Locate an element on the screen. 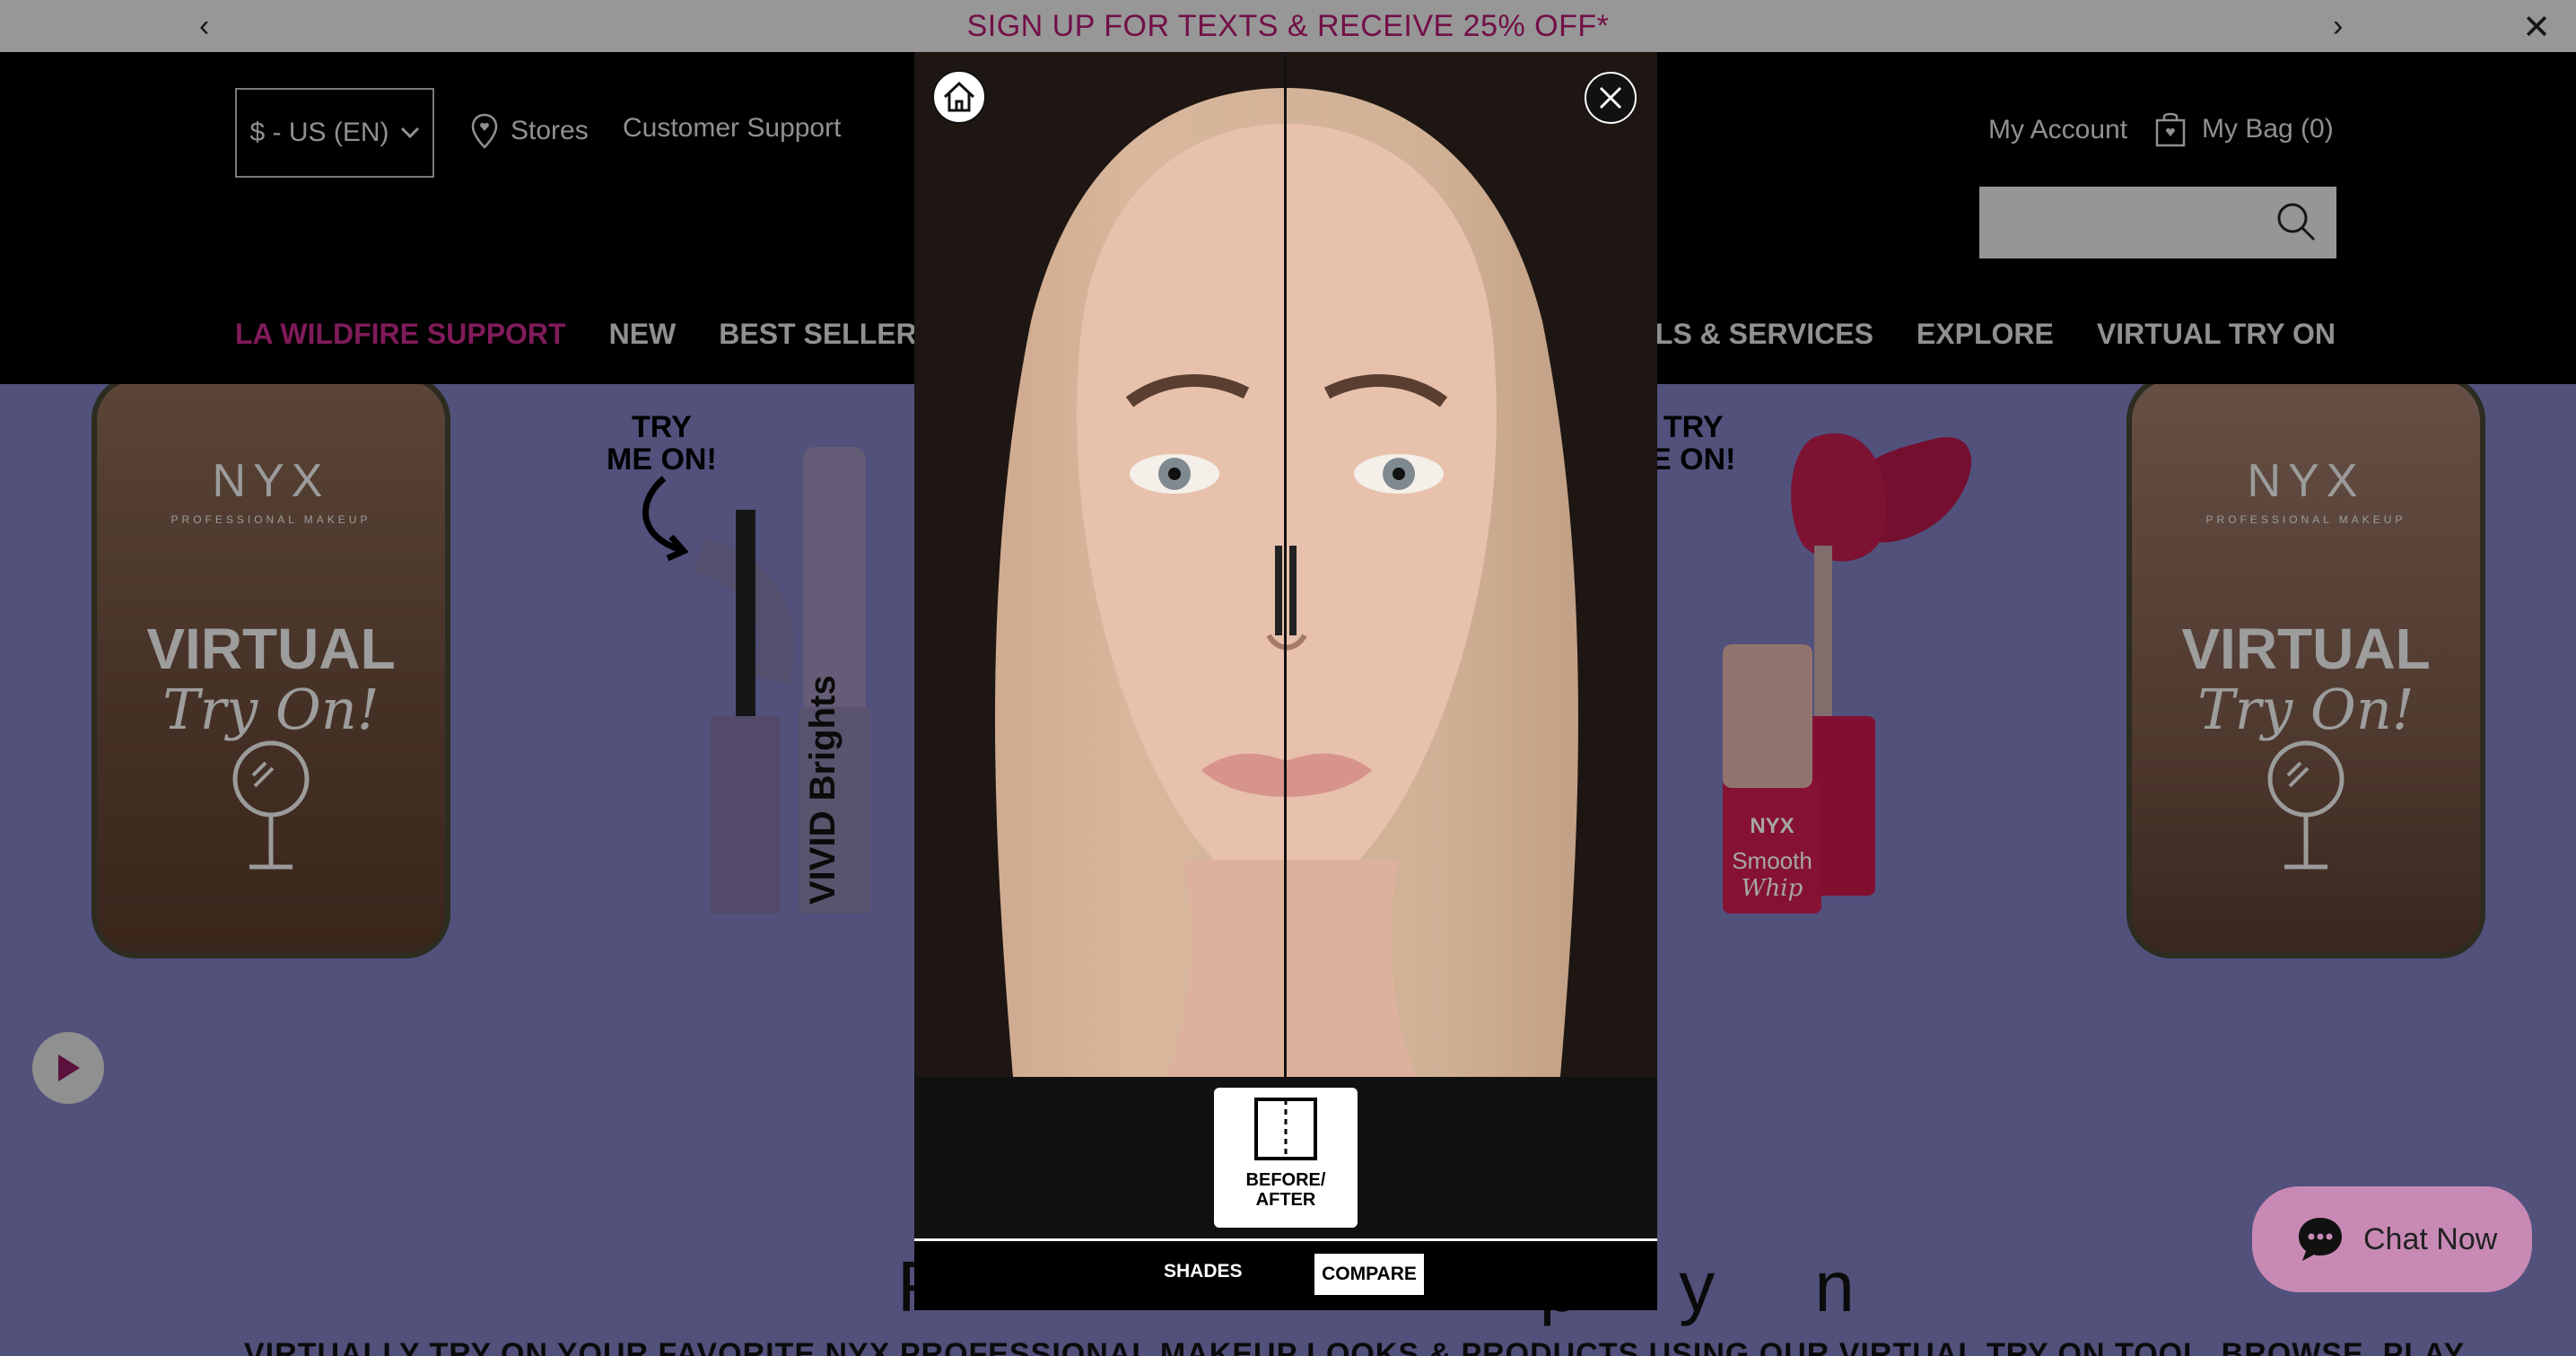  before-after-button: BEFORE/ AFTER is located at coordinates (1286, 1158).